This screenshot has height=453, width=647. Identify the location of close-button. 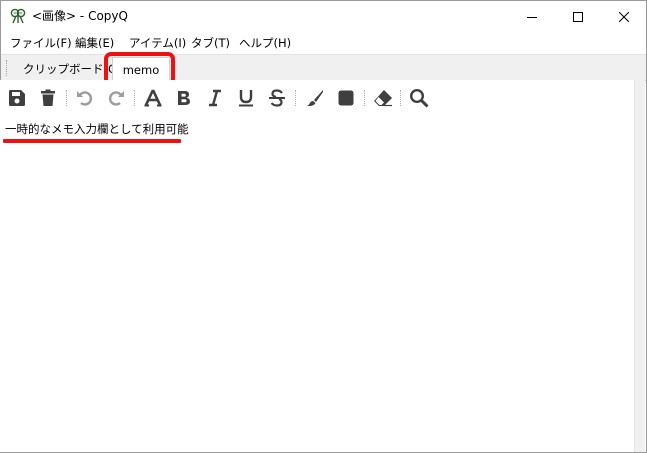
(624, 16).